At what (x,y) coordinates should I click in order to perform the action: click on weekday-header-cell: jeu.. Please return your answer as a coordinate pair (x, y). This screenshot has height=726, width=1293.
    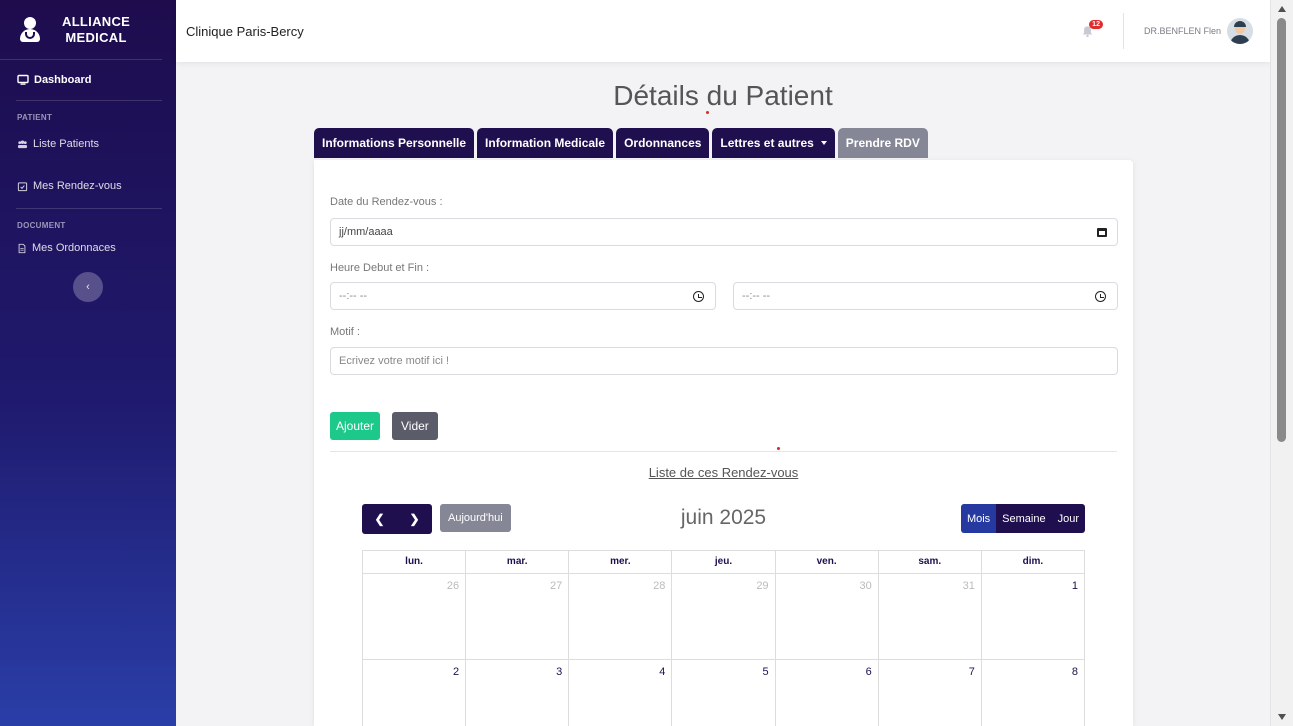
    Looking at the image, I should click on (724, 562).